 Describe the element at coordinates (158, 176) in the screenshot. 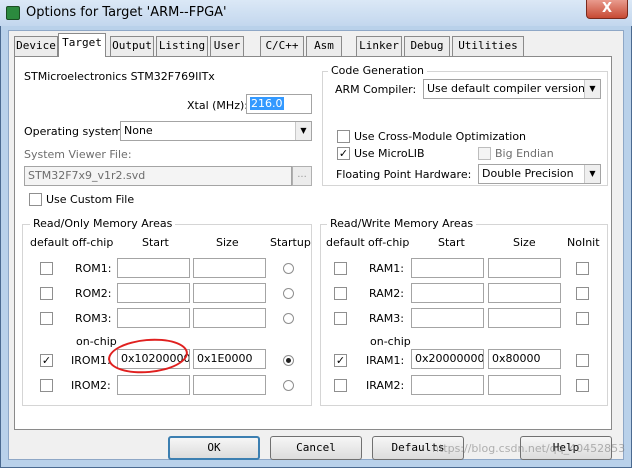

I see `svf-input: STM32F7x9_v1r2.svd` at that location.